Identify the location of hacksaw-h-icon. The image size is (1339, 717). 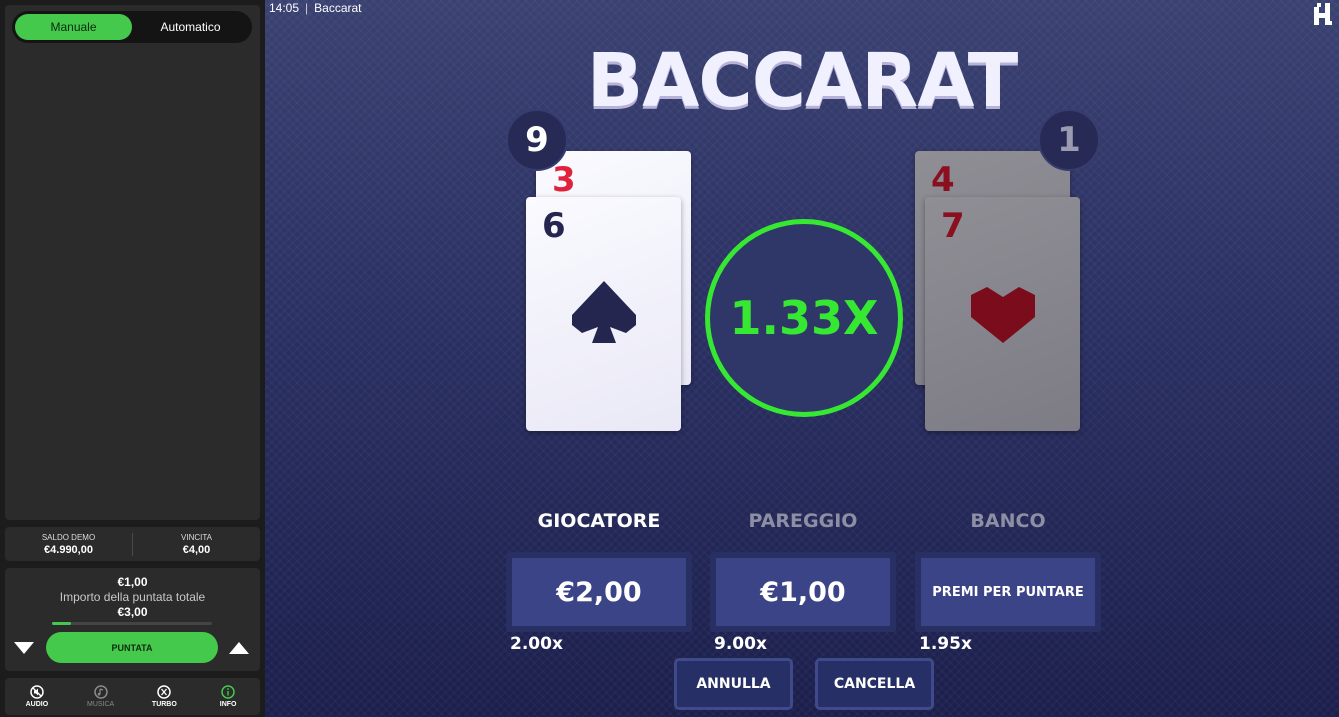
(1323, 14).